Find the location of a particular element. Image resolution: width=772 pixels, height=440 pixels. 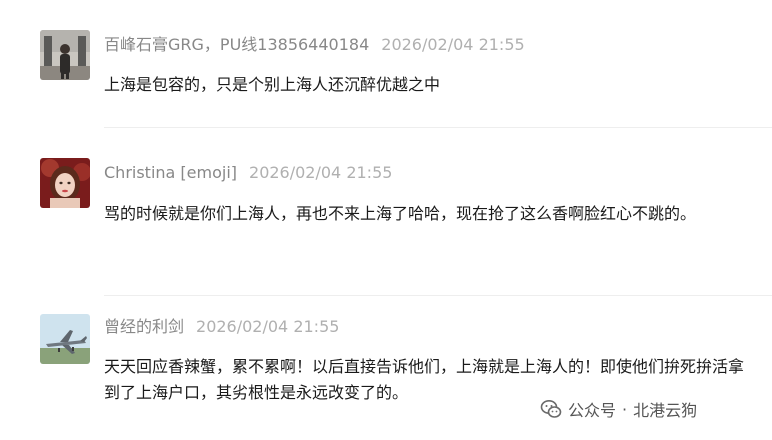

watermark-label: 公众号 is located at coordinates (592, 410).